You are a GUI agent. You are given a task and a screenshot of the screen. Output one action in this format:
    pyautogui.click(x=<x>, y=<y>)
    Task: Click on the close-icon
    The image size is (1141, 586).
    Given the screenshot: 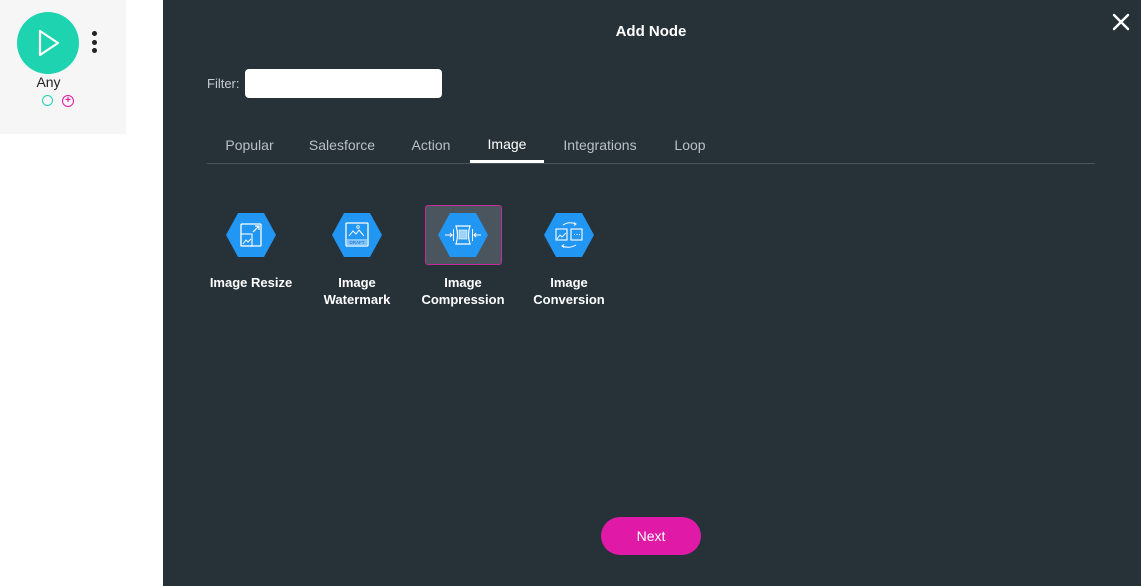 What is the action you would take?
    pyautogui.click(x=1121, y=22)
    